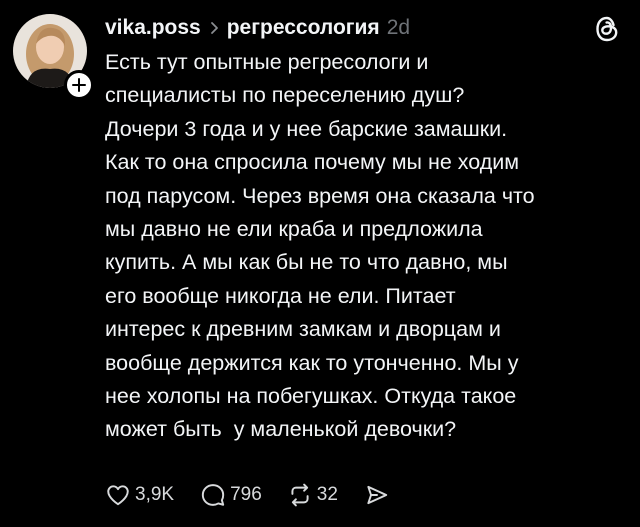 The width and height of the screenshot is (640, 527). I want to click on like-count: 3,9K, so click(155, 494).